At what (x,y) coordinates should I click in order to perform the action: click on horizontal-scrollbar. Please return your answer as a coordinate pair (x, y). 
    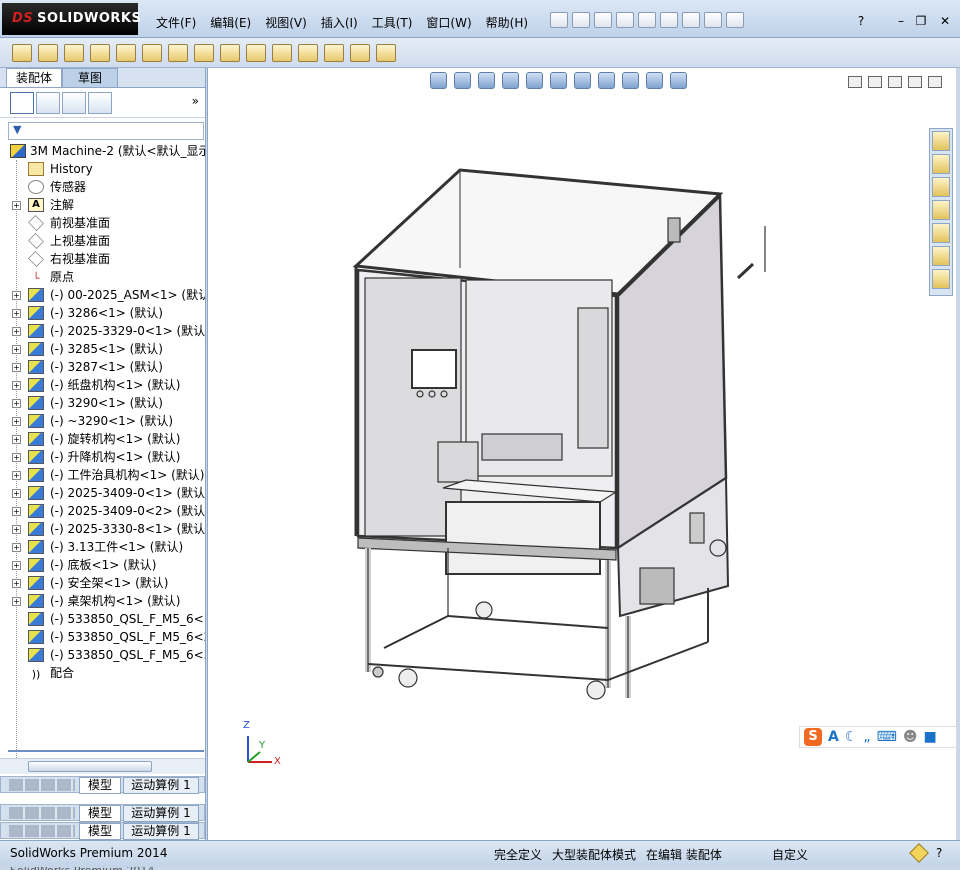
    Looking at the image, I should click on (102, 766).